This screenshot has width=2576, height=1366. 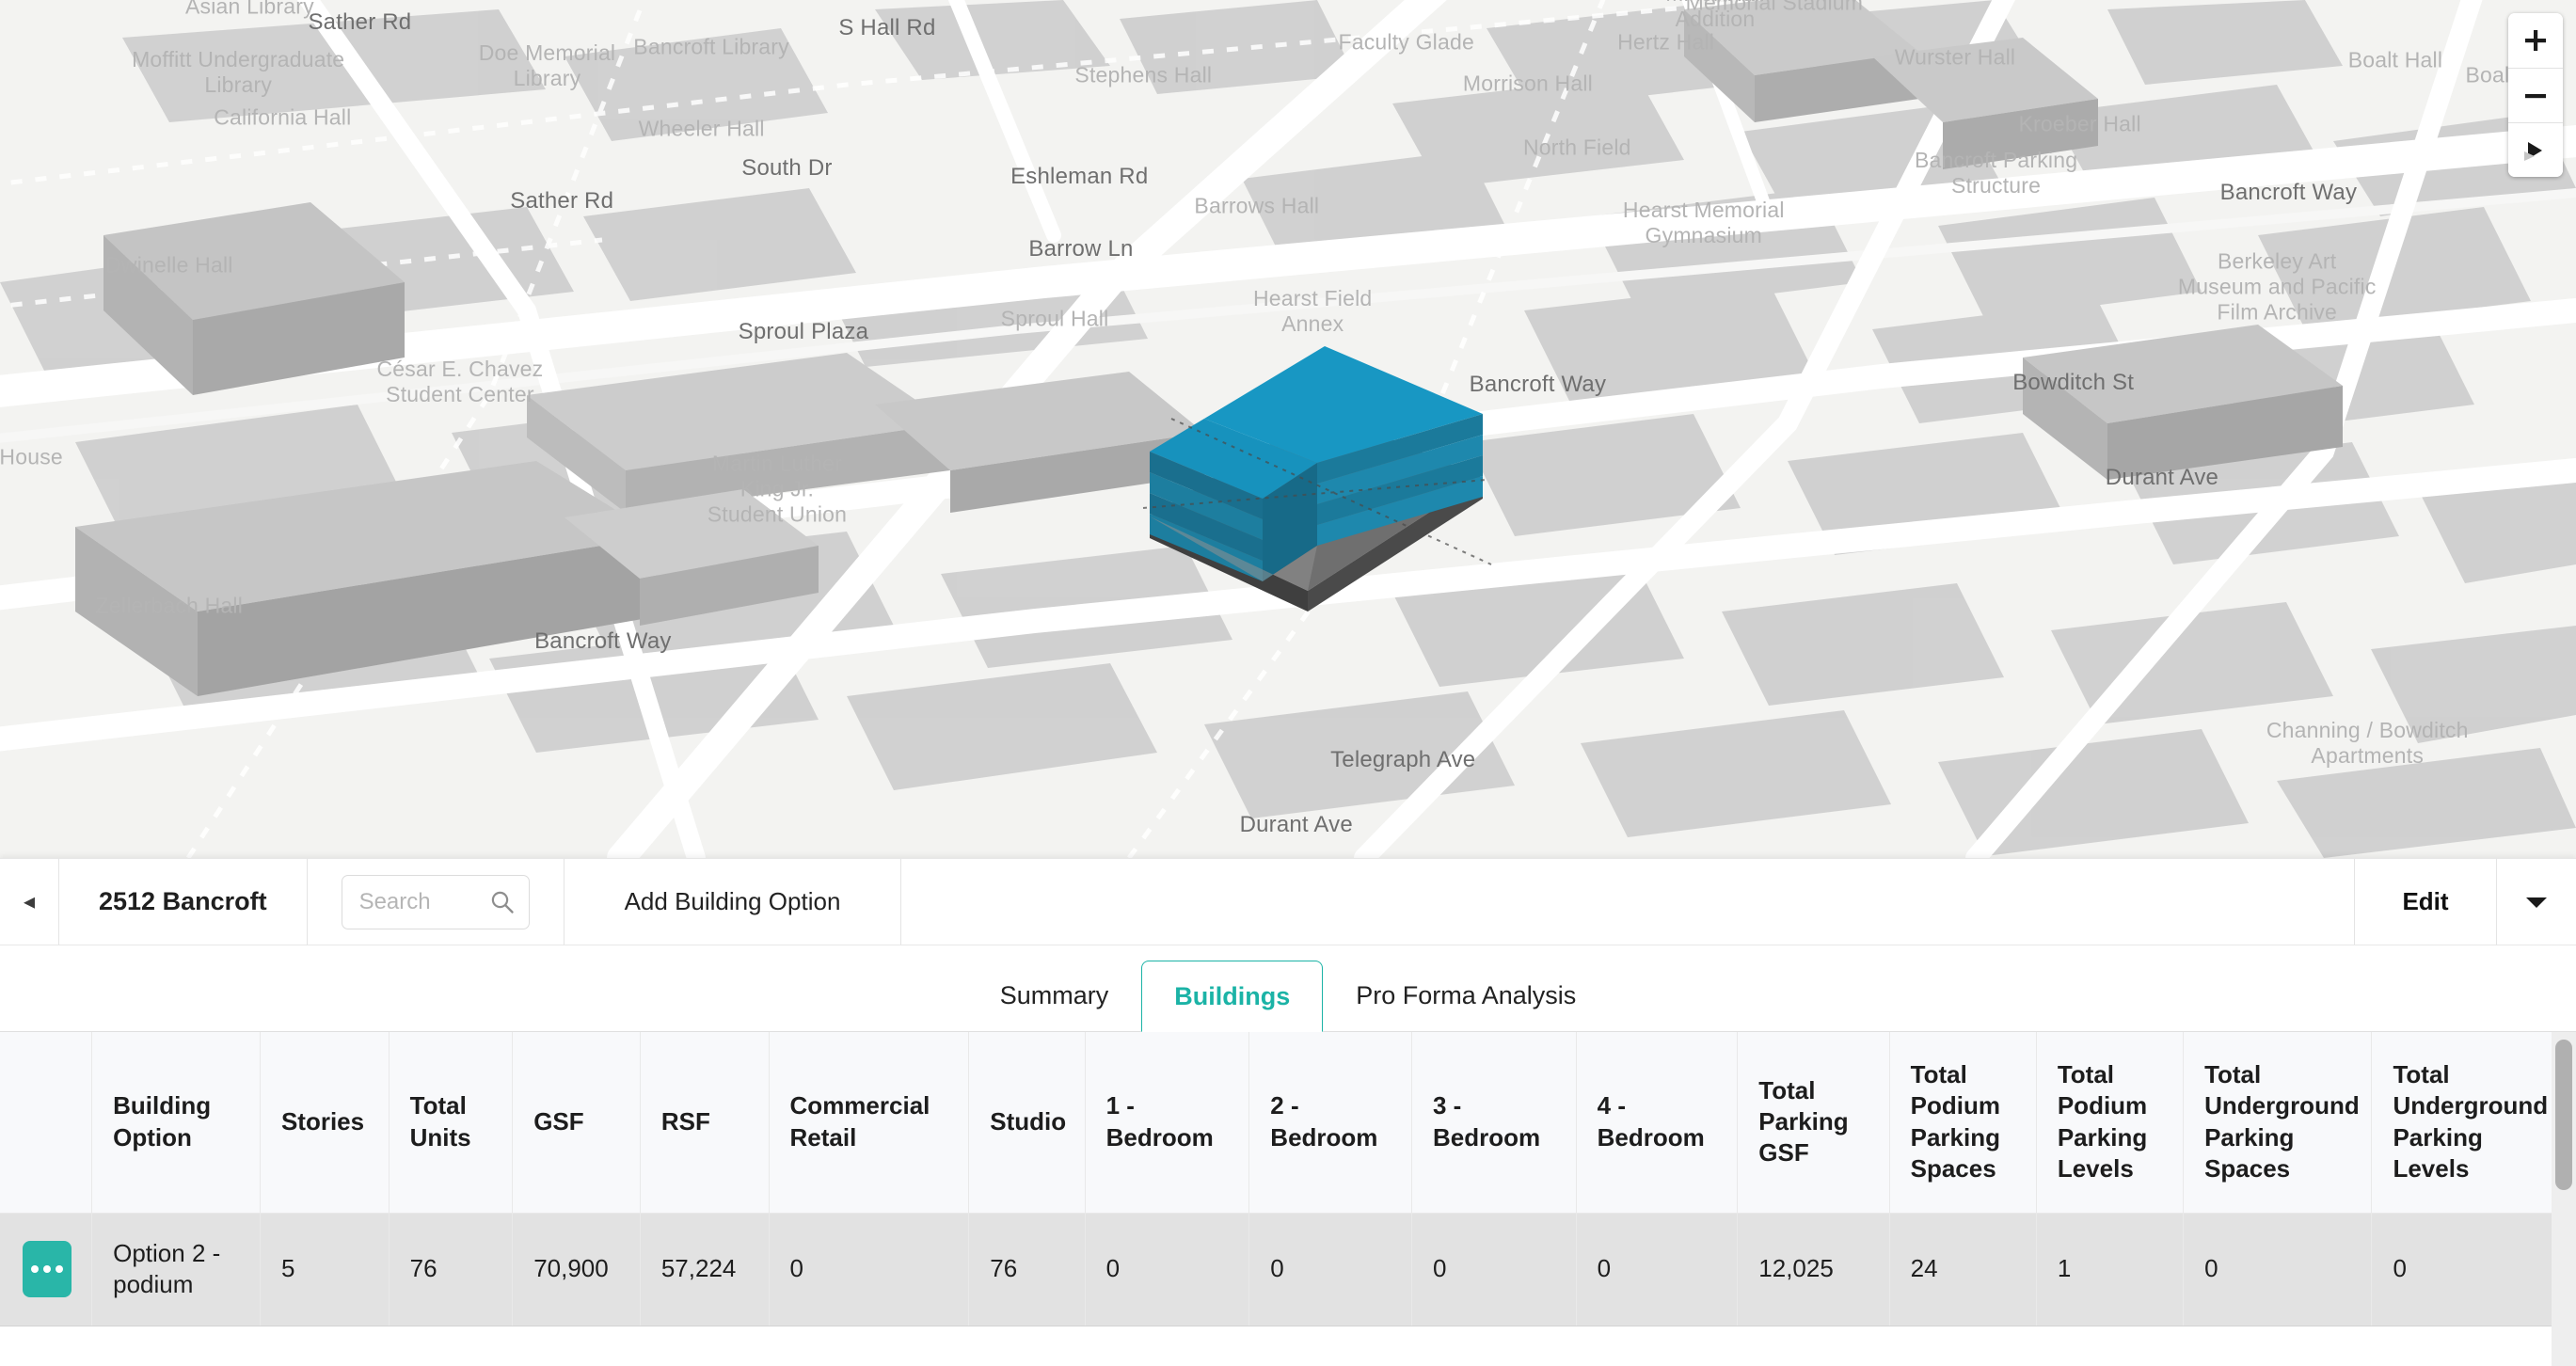 What do you see at coordinates (2466, 1269) in the screenshot?
I see `cell-total-underground-parking-levels: 0` at bounding box center [2466, 1269].